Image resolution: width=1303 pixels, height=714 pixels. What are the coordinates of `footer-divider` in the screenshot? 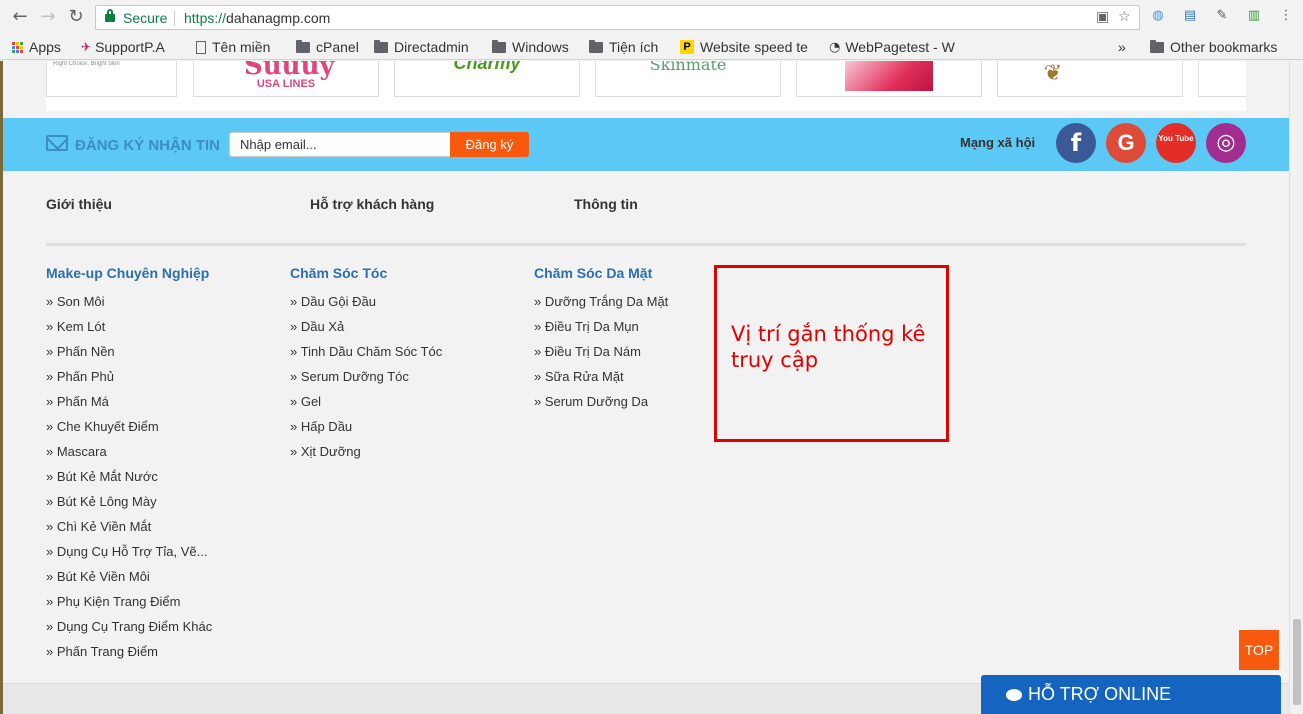 It's located at (646, 244).